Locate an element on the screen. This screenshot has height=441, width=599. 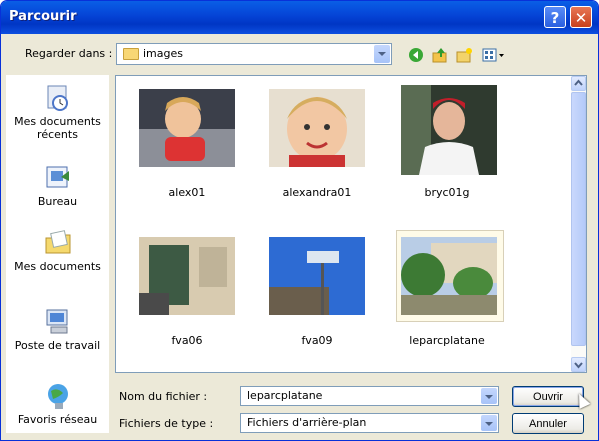
file-thumbnail-selected is located at coordinates (450, 276).